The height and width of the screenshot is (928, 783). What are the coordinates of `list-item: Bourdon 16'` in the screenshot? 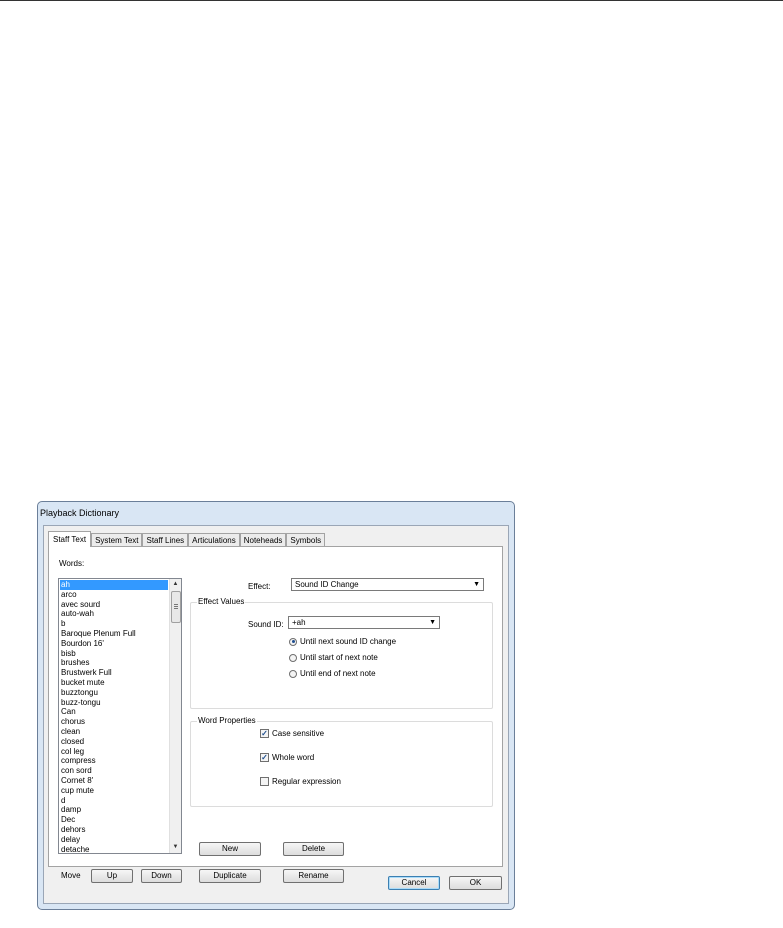 It's located at (114, 644).